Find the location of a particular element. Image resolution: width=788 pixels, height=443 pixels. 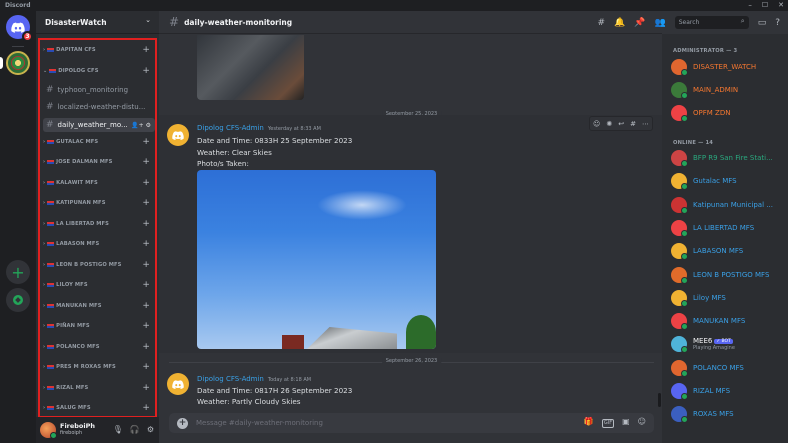

maximize-button: ☐ is located at coordinates (765, 5).